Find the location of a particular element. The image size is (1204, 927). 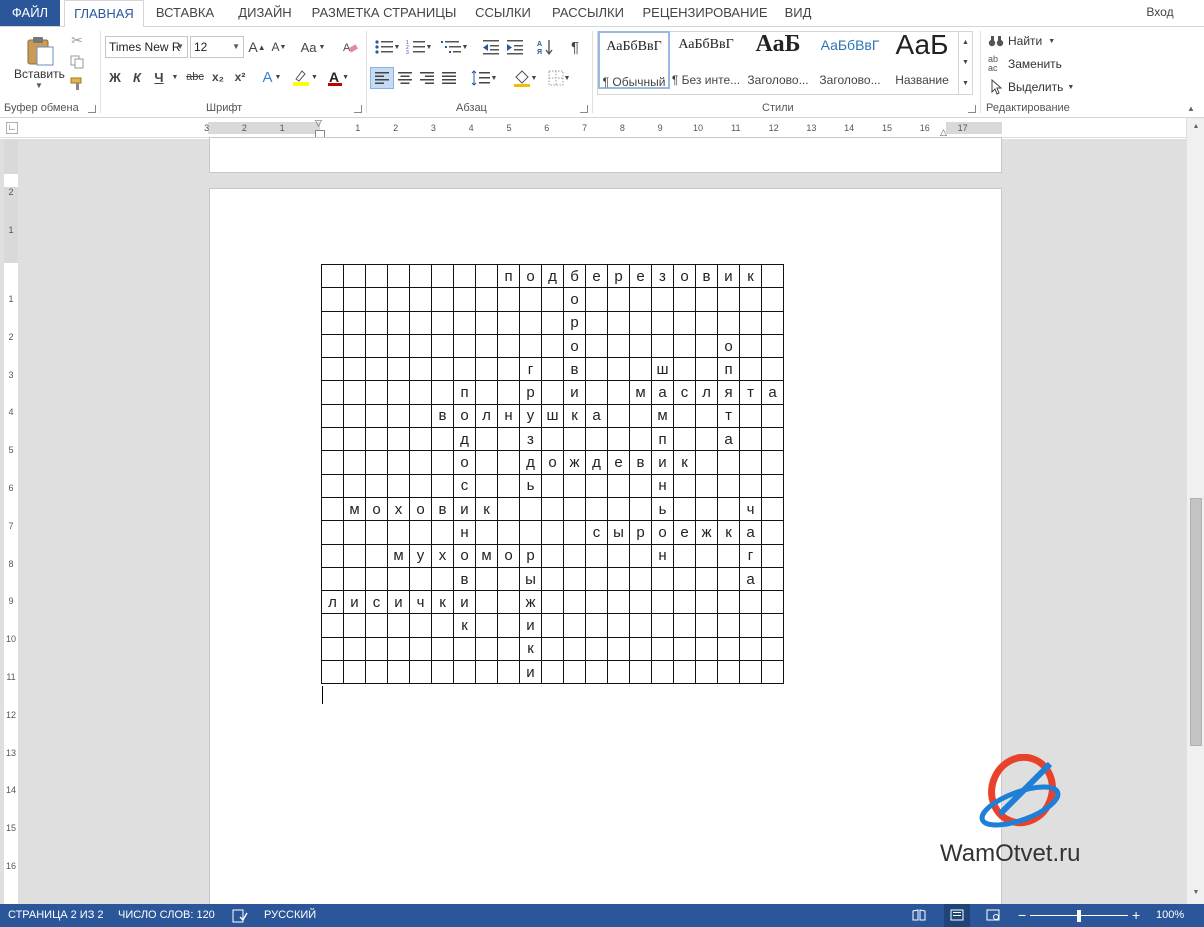

subscript-button: x₂ is located at coordinates (218, 77).